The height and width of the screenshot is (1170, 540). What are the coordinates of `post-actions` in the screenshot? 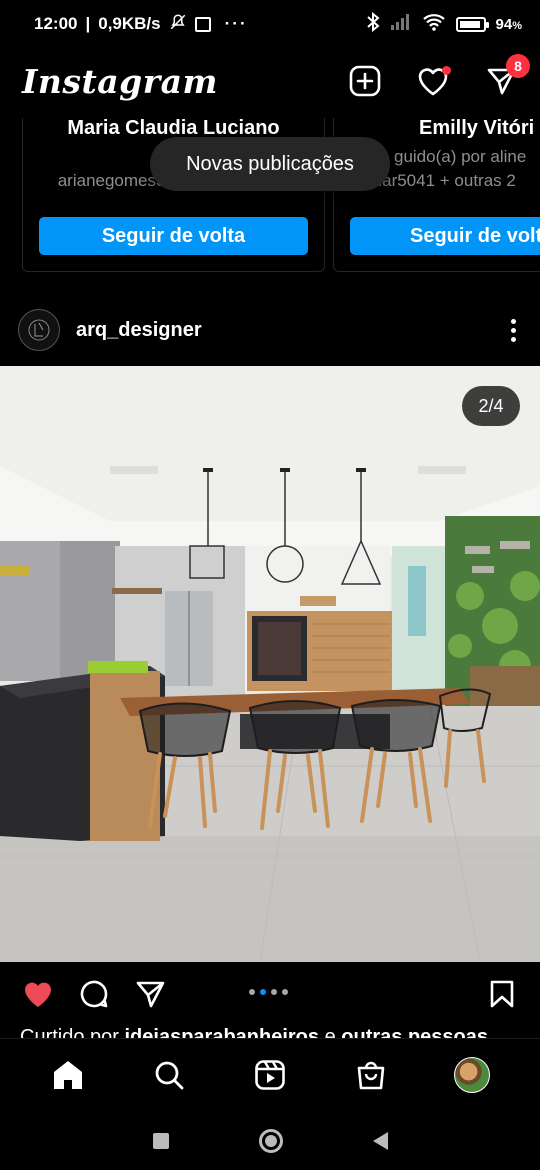 It's located at (270, 994).